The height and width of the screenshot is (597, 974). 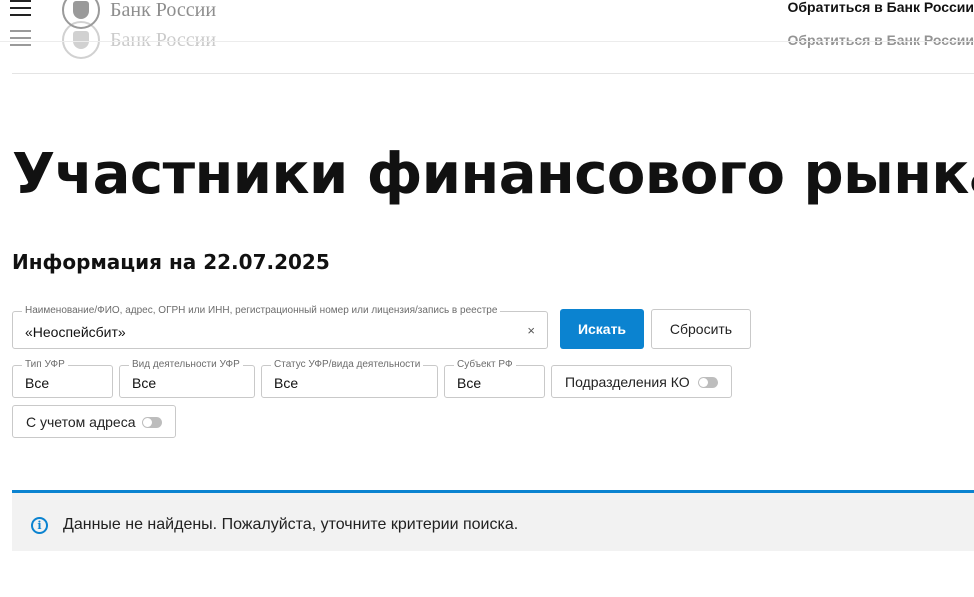 What do you see at coordinates (20, 8) in the screenshot?
I see `menu-icon` at bounding box center [20, 8].